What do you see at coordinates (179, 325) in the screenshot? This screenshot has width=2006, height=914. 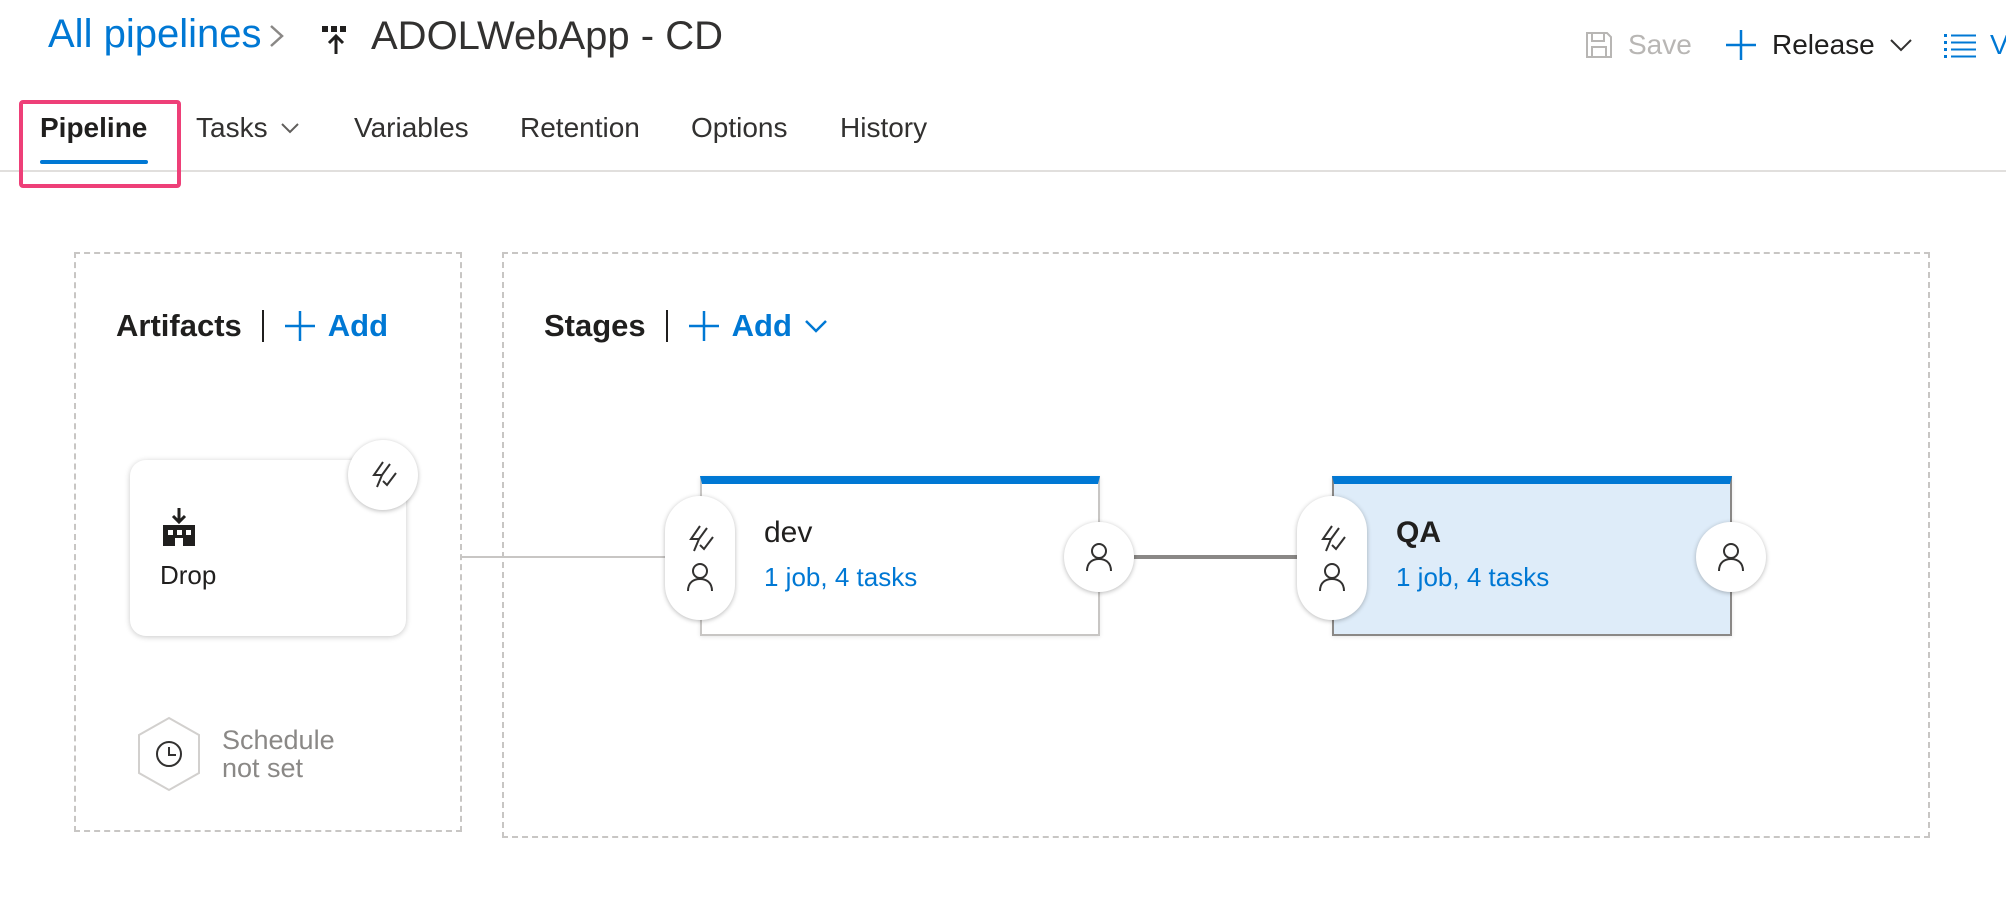 I see `artifacts-title: Artifacts` at bounding box center [179, 325].